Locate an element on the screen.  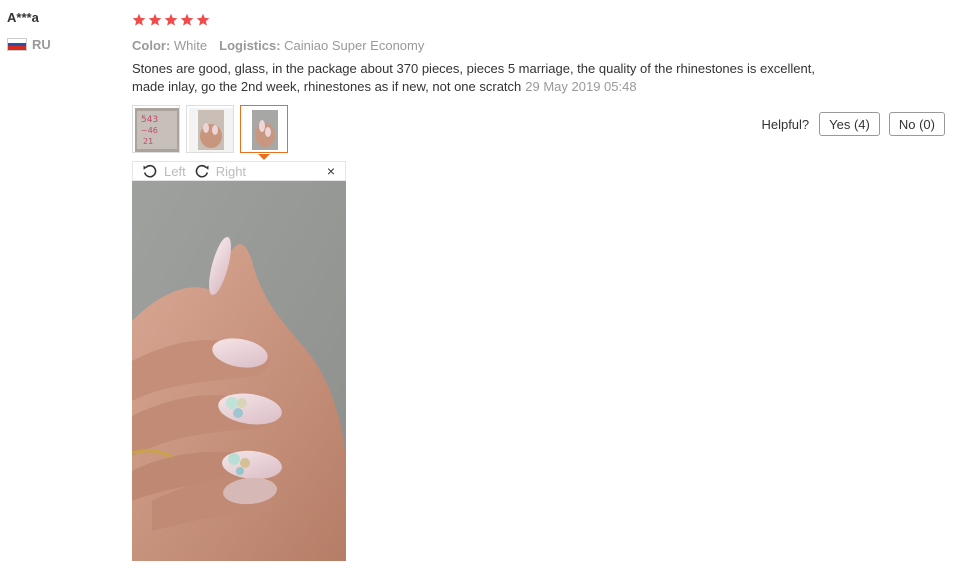
photo-image: 543 ~46 21 is located at coordinates (157, 130).